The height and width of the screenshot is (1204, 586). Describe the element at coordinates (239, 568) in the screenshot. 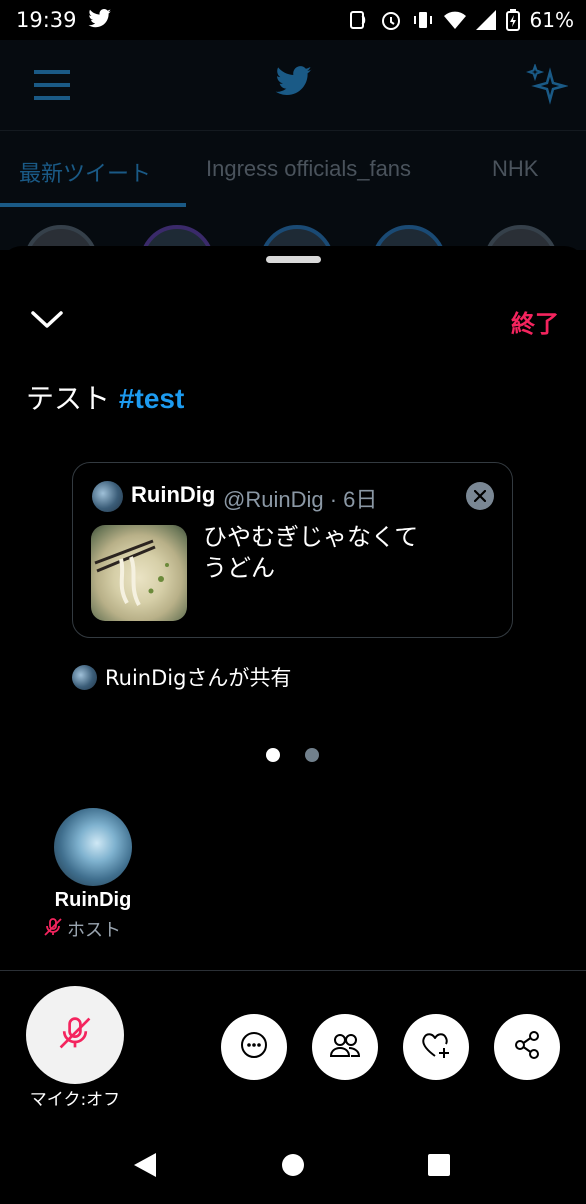

I see `tweet-text-line: うどん` at that location.